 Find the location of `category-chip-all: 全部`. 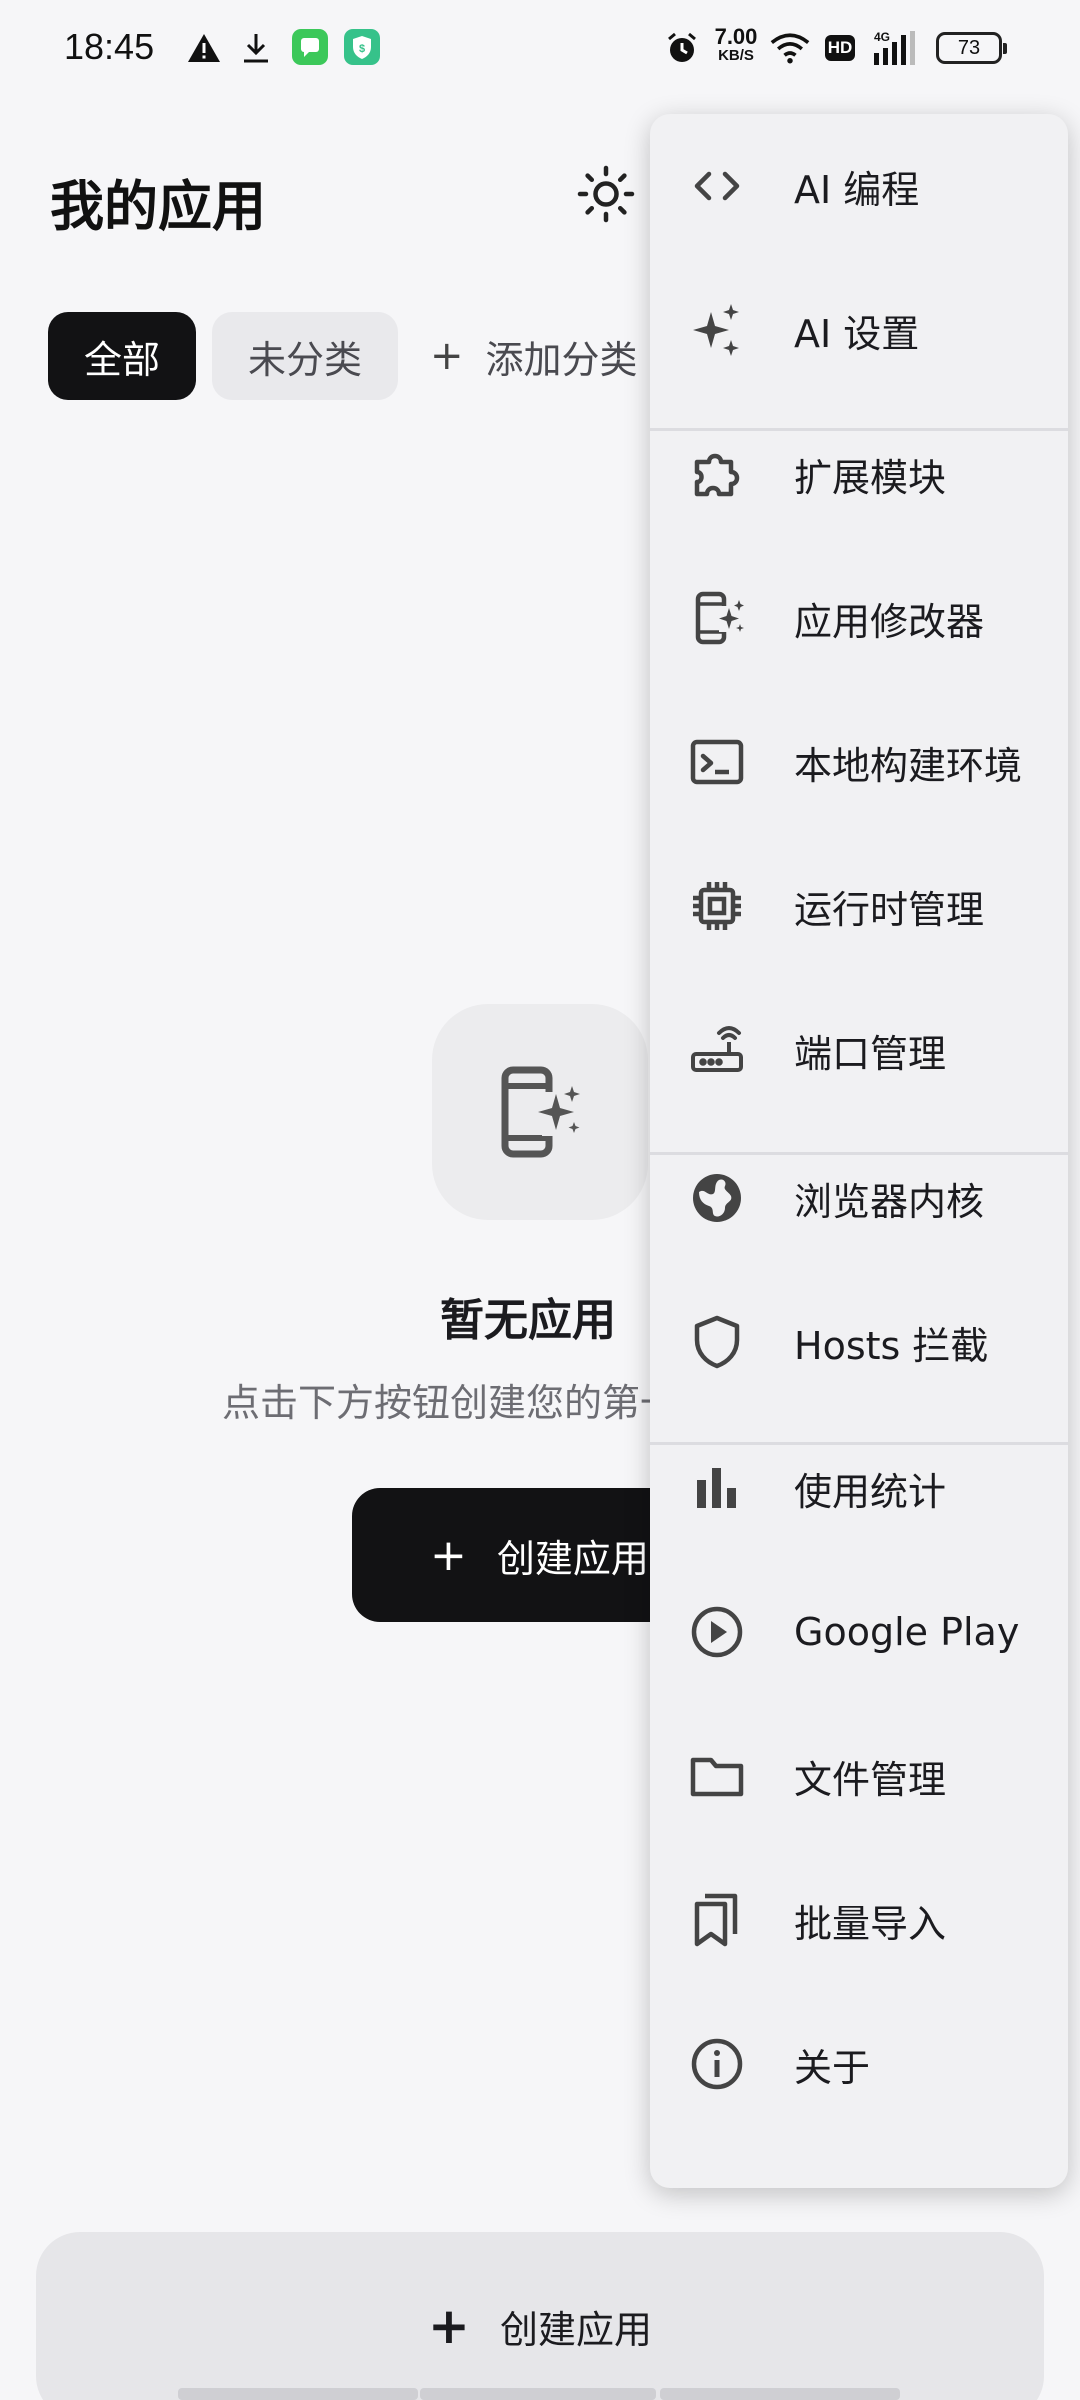

category-chip-all: 全部 is located at coordinates (122, 356).